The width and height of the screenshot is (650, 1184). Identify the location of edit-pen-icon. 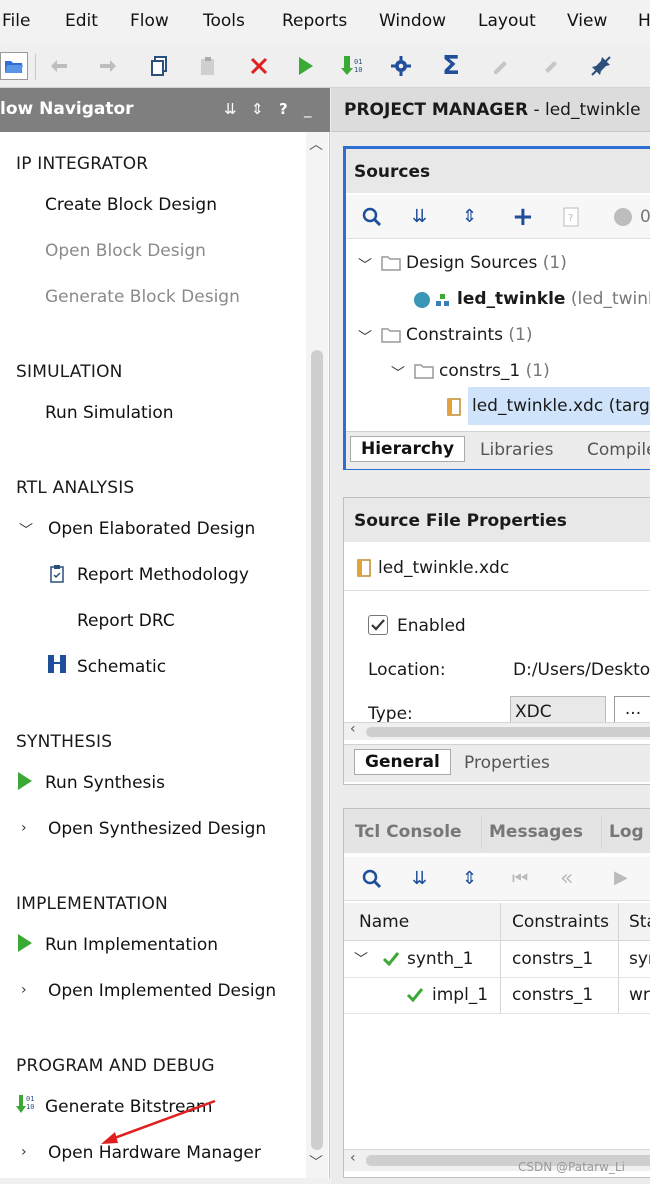
(501, 66).